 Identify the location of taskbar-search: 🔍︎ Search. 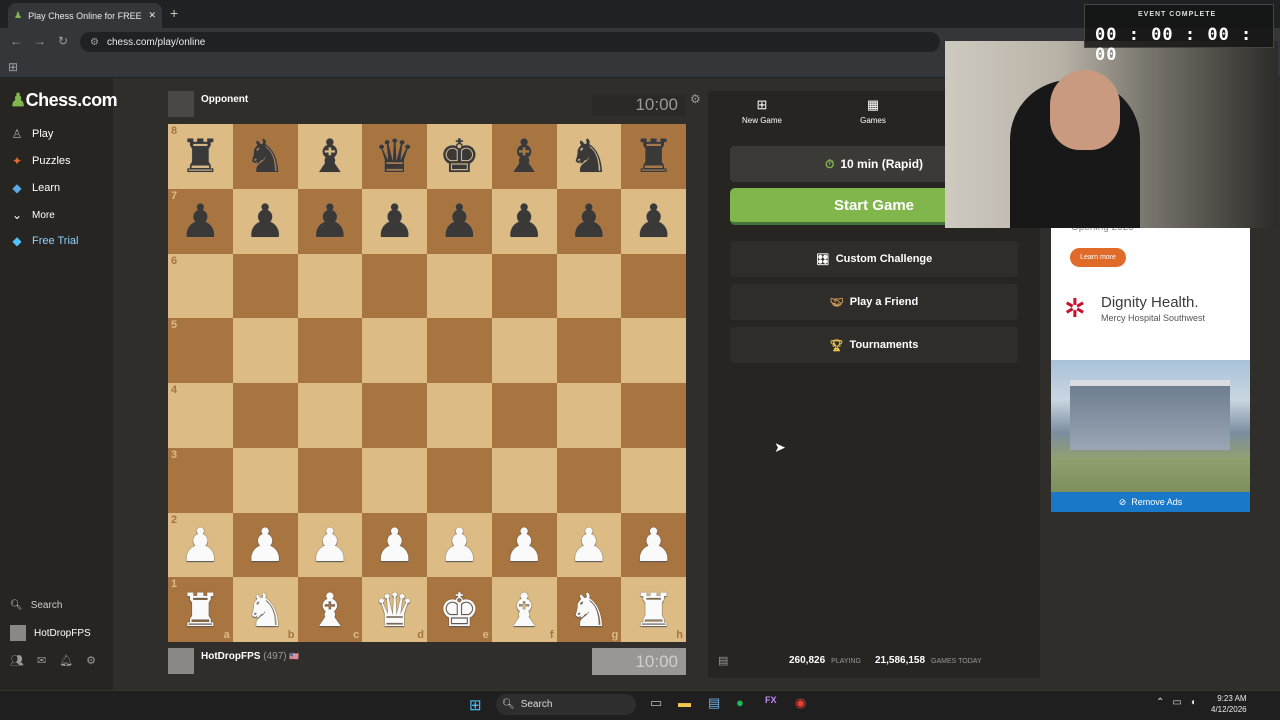
(566, 704).